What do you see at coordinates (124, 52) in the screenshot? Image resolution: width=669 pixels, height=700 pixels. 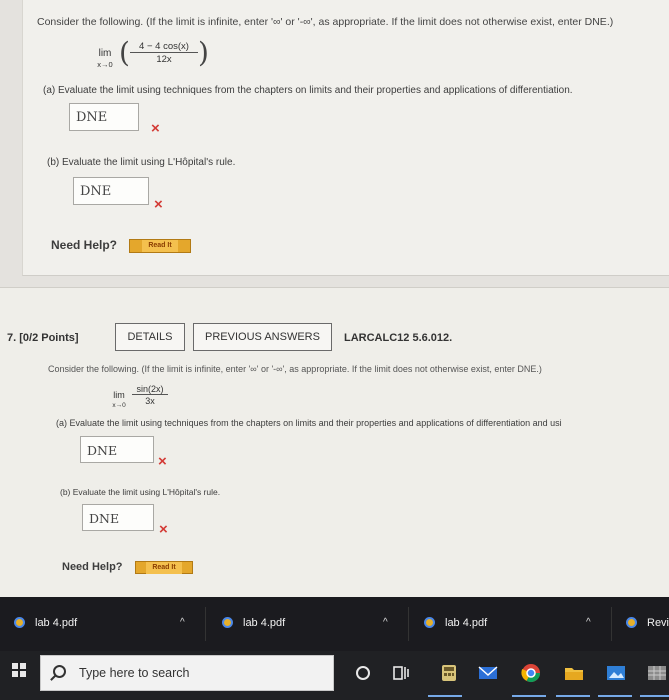 I see `left-paren: (` at bounding box center [124, 52].